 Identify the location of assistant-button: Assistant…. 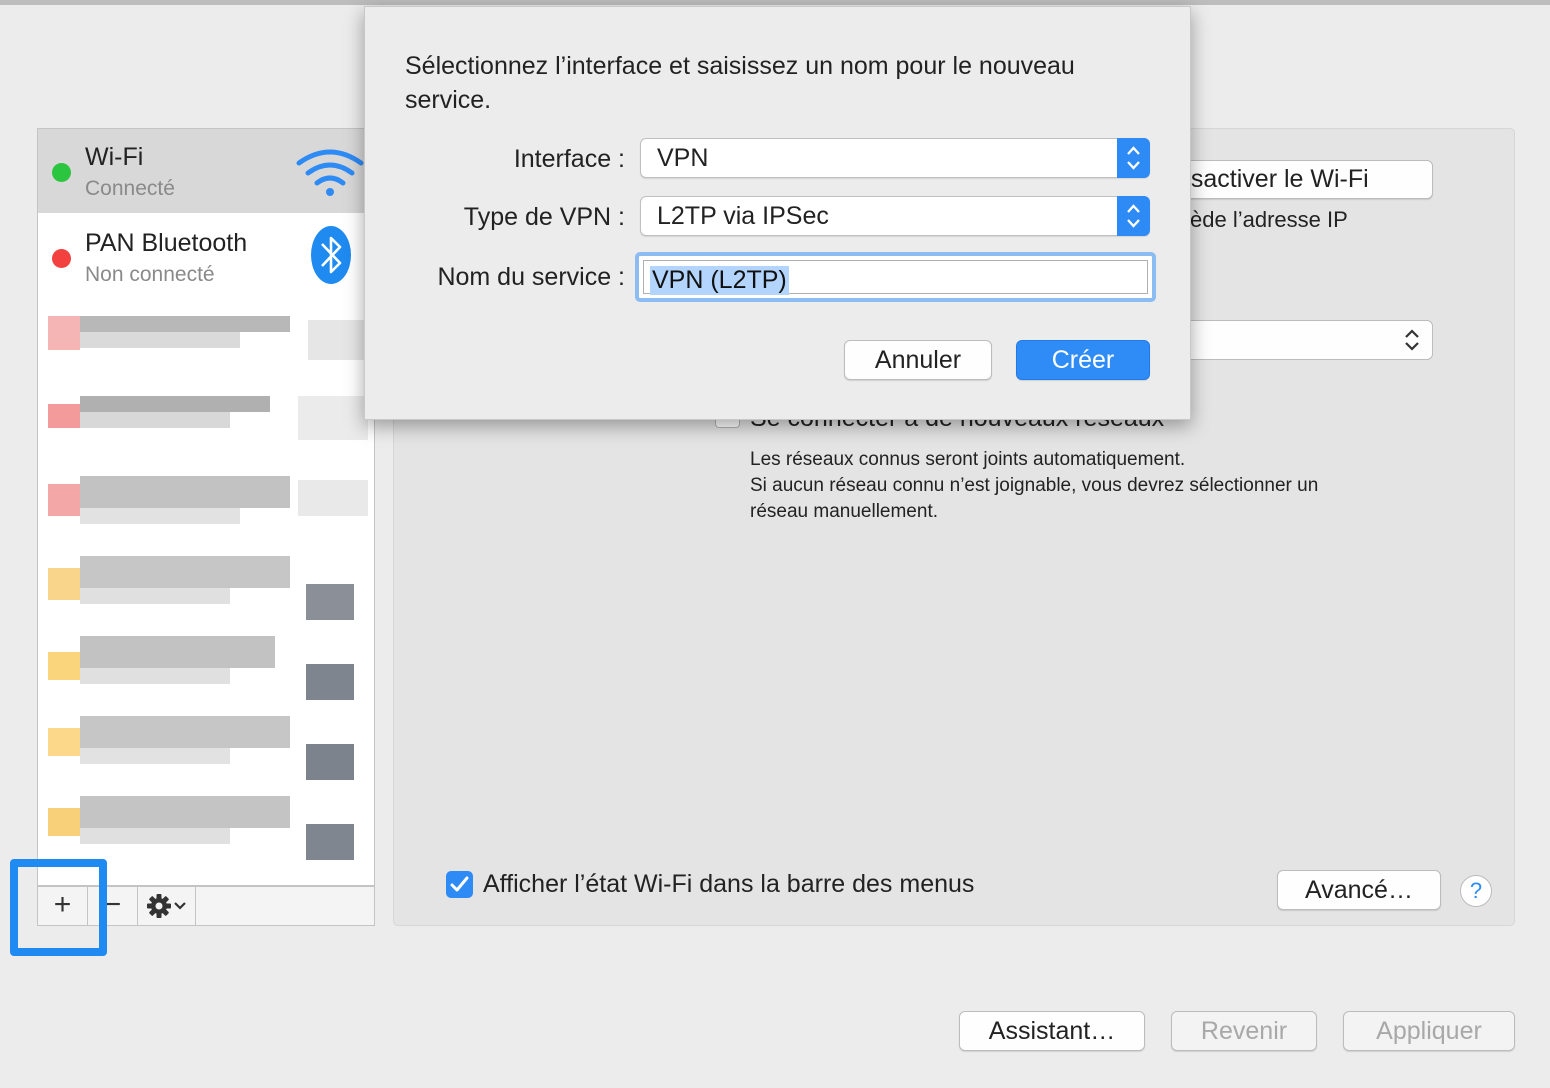
(1052, 1031).